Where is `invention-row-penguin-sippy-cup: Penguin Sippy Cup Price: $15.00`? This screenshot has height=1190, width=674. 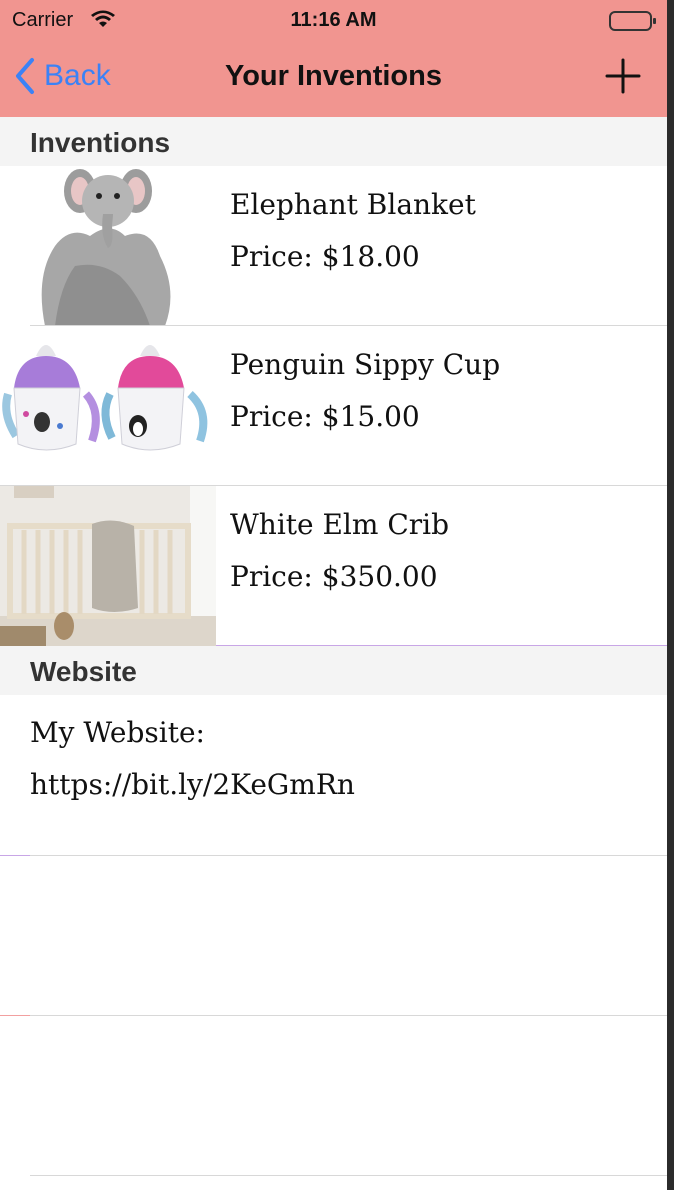
invention-row-penguin-sippy-cup: Penguin Sippy Cup Price: $15.00 is located at coordinates (333, 406).